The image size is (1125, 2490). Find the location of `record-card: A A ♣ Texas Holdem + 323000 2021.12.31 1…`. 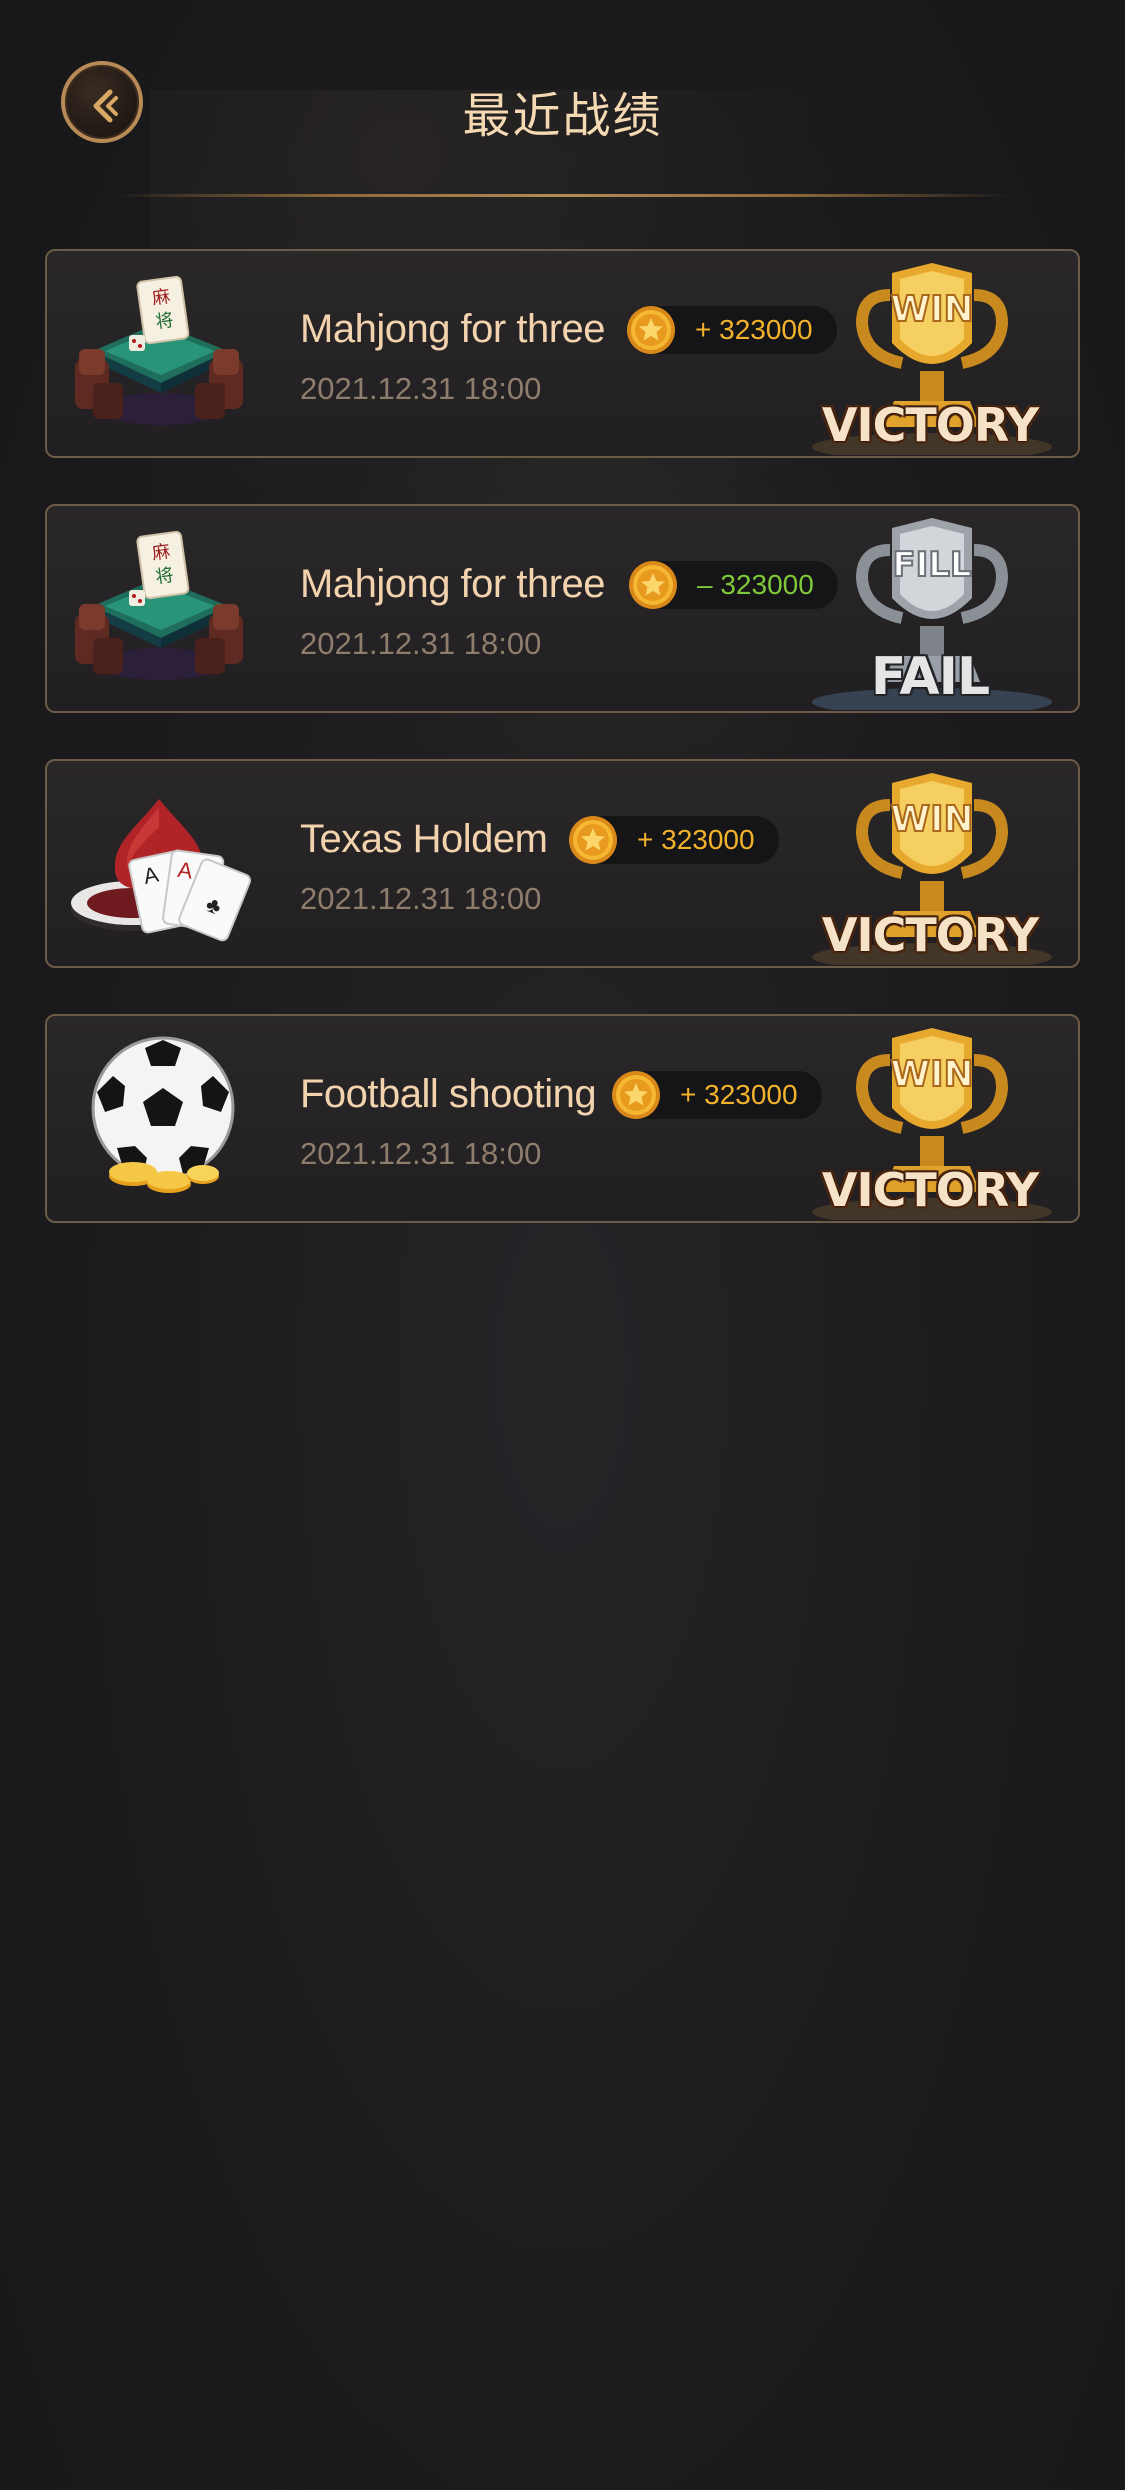

record-card: A A ♣ Texas Holdem + 323000 2021.12.31 1… is located at coordinates (562, 863).